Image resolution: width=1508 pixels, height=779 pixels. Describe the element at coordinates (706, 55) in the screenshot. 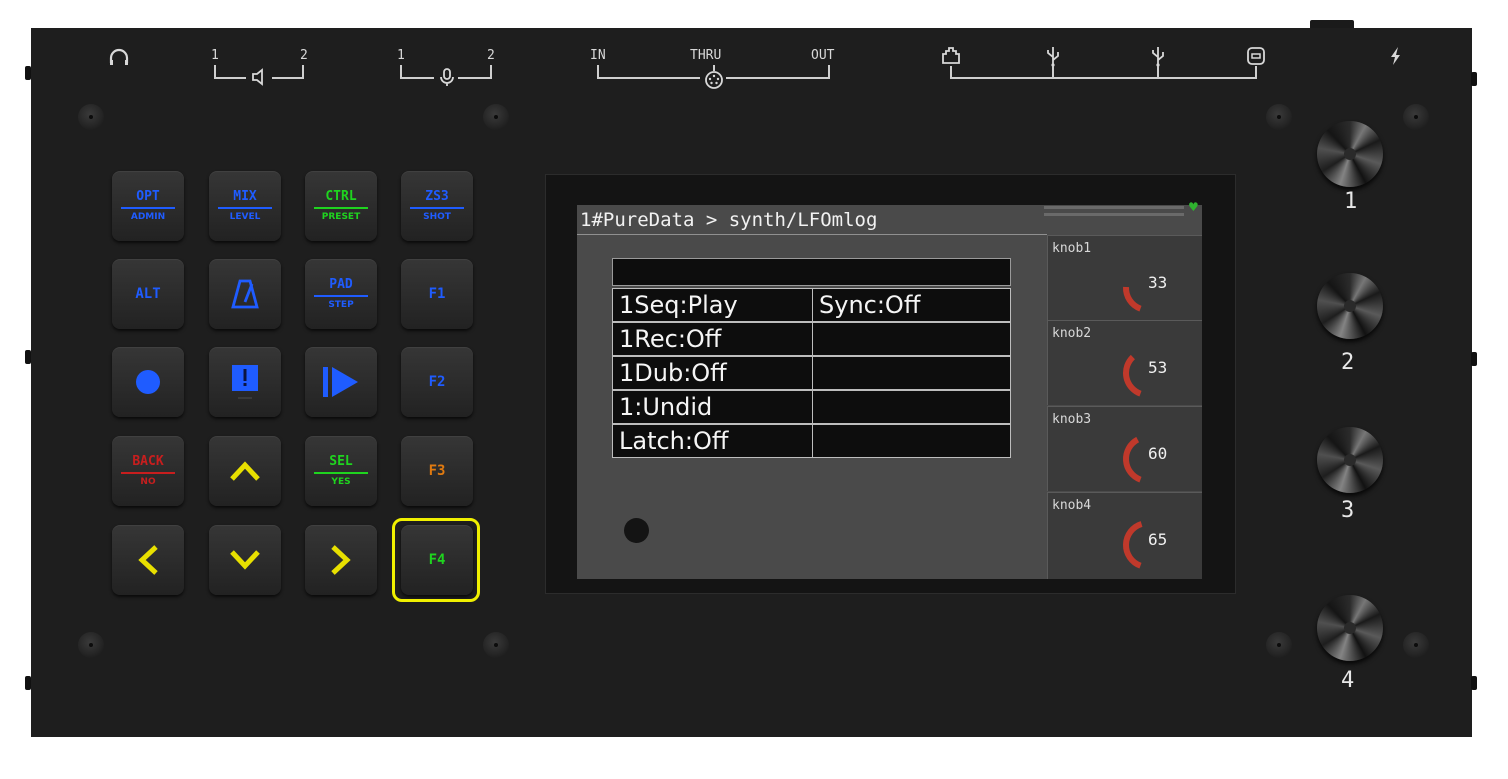

I see `midi-thru-label: THRU` at that location.